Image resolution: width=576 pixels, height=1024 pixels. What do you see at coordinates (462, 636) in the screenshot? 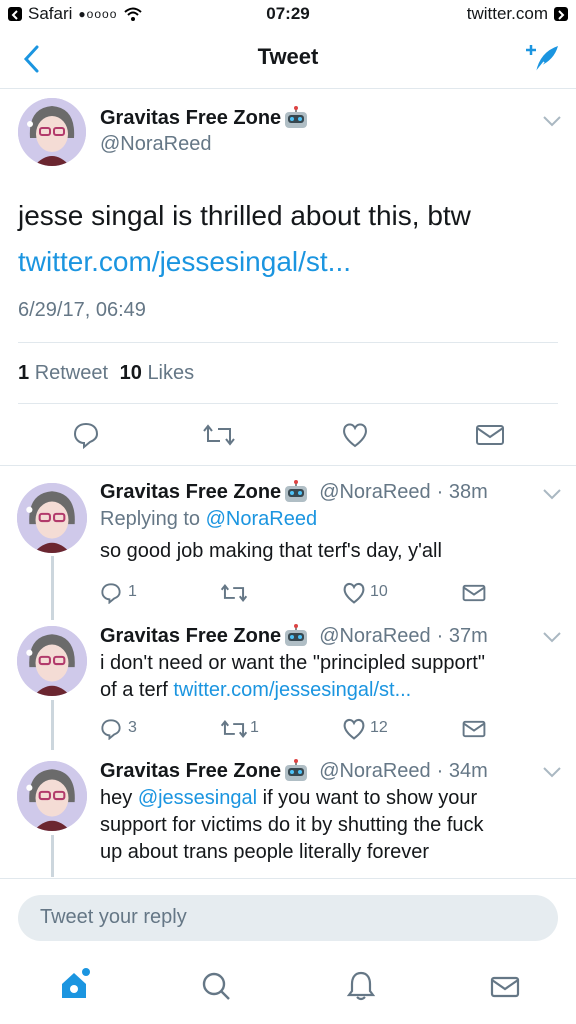
I see `reply-time: · 37m` at bounding box center [462, 636].